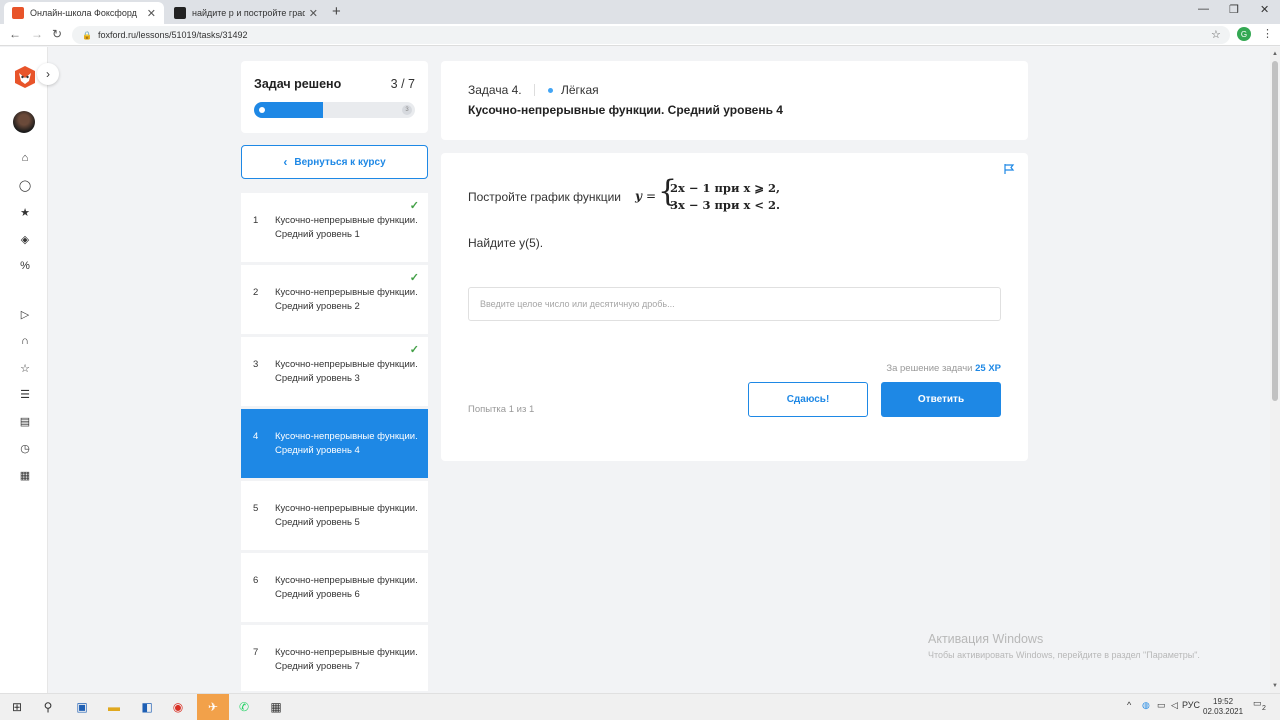  Describe the element at coordinates (1275, 54) in the screenshot. I see `scroll-up-icon: ▲` at that location.